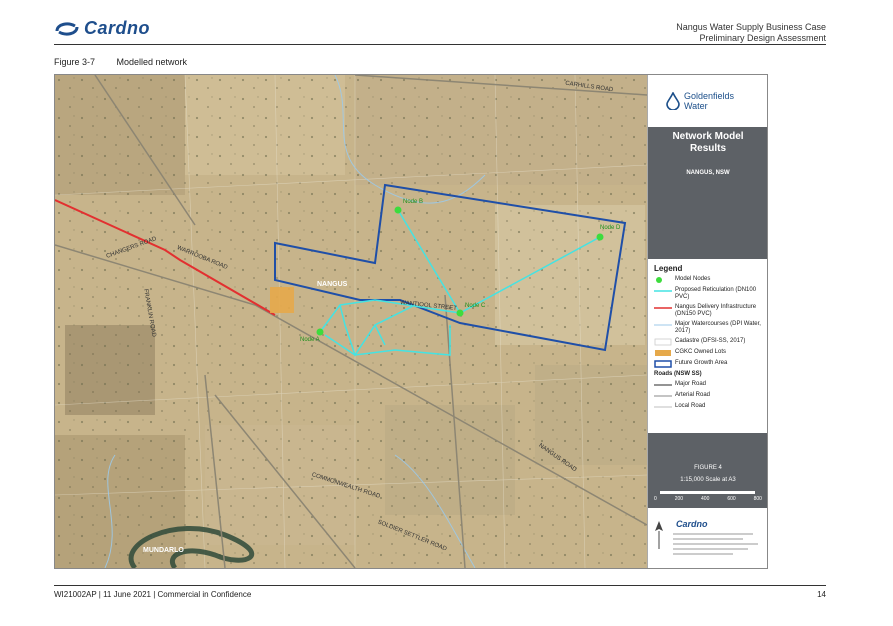 The image size is (893, 626). Describe the element at coordinates (751, 27) in the screenshot. I see `doc-title: Nangus Water Supply Business Case` at that location.